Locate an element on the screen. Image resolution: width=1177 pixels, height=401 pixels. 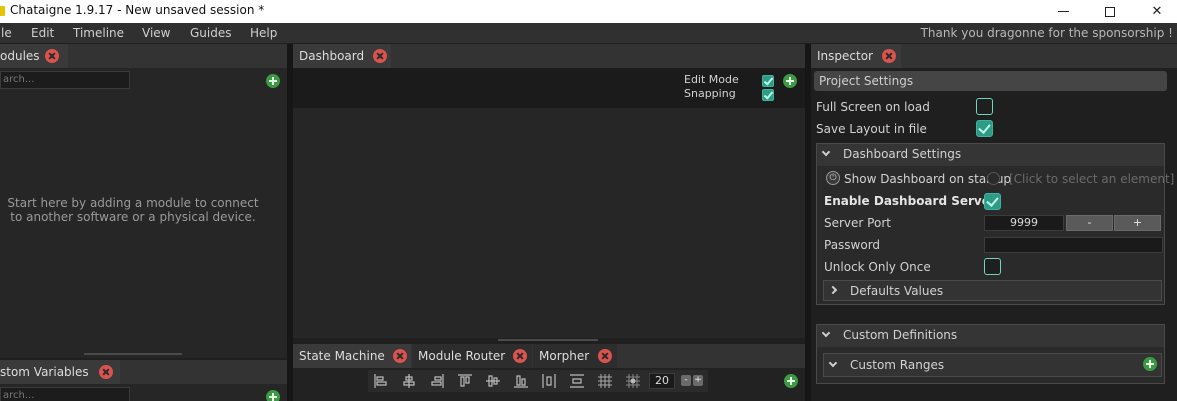
custom-definitions-header: Custom Definitions is located at coordinates (990, 336).